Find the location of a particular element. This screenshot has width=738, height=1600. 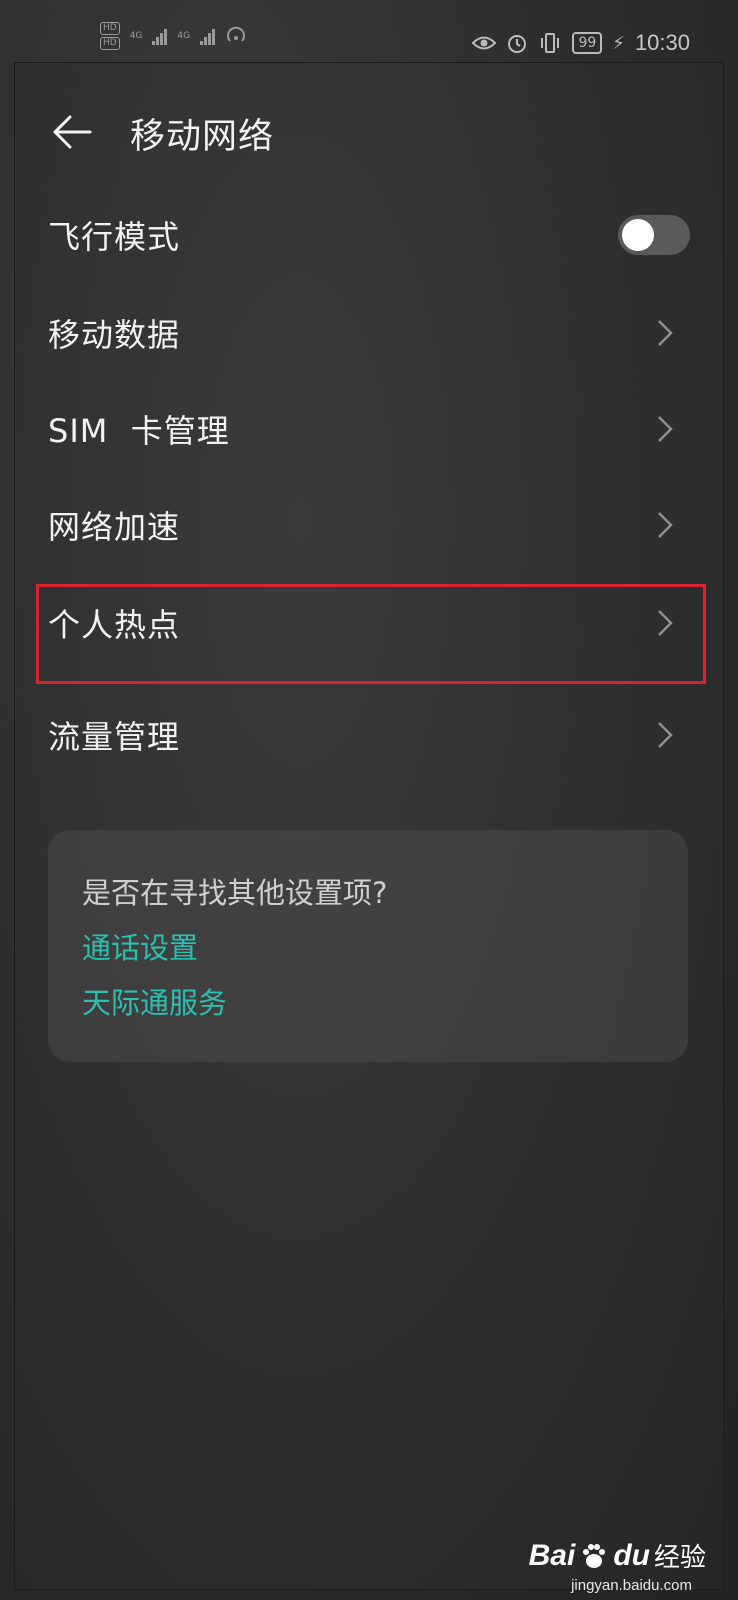

airplane-mode-toggle is located at coordinates (654, 235).